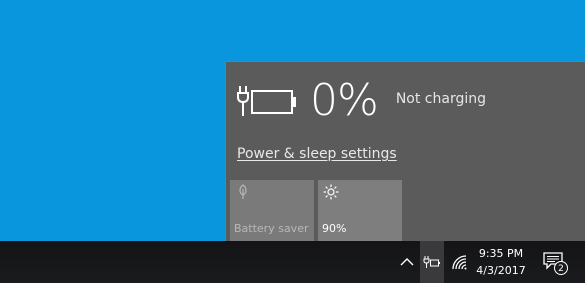 The width and height of the screenshot is (585, 283). I want to click on action-center-button: 2, so click(556, 263).